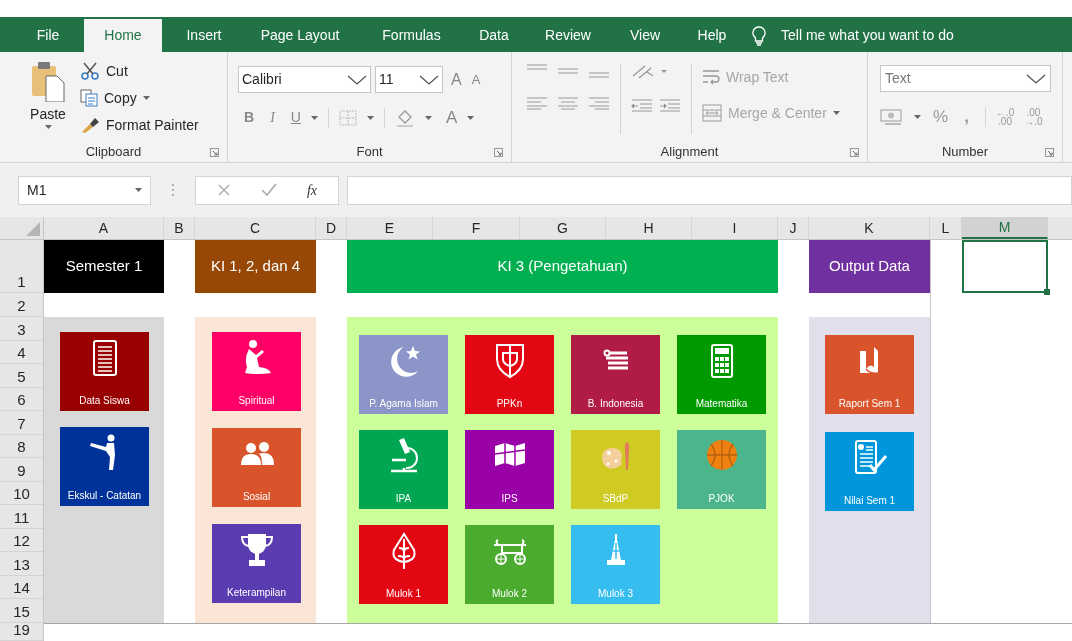 Image resolution: width=1072 pixels, height=641 pixels. I want to click on ribbon-tab: Page Layout, so click(300, 35).